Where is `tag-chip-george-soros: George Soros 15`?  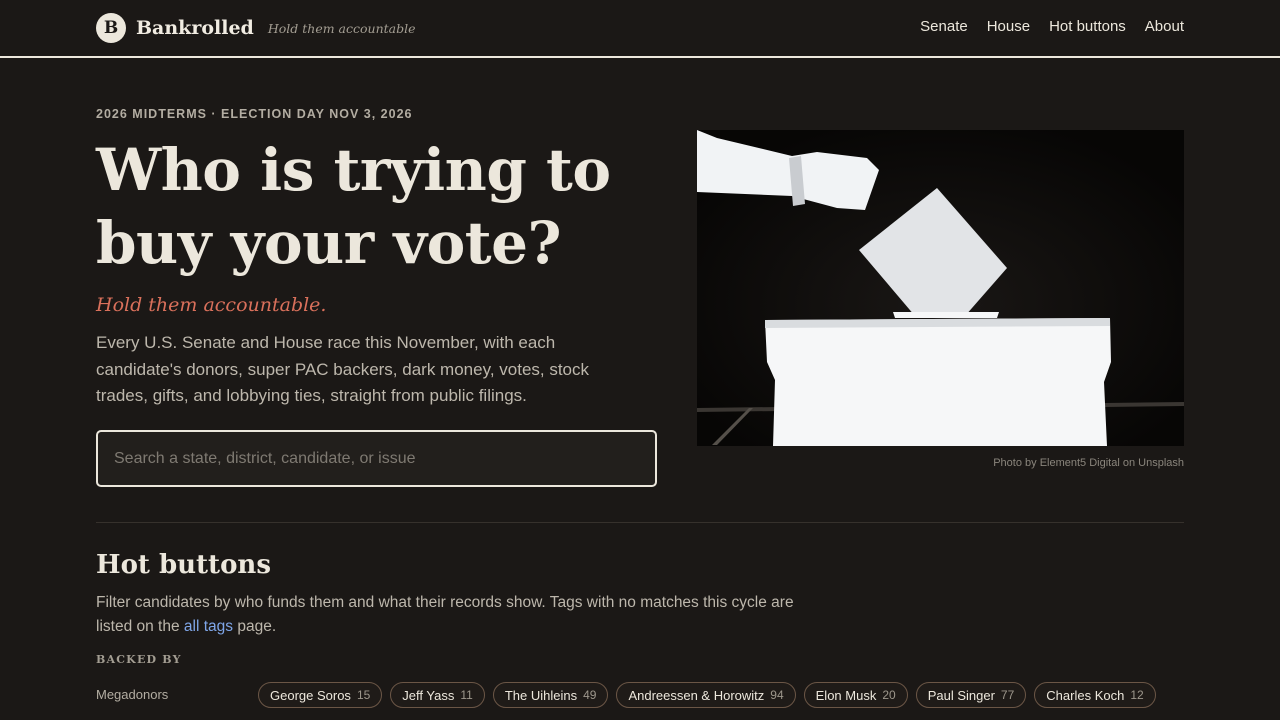
tag-chip-george-soros: George Soros 15 is located at coordinates (320, 695).